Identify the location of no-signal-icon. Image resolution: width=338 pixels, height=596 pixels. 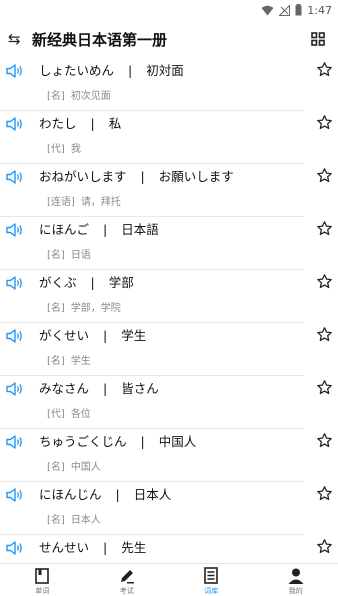
(285, 10).